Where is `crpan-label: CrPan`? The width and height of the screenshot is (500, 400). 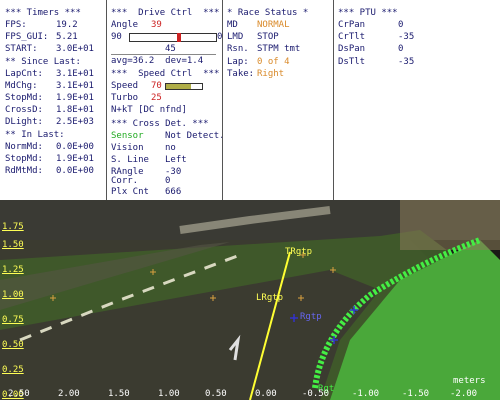
crpan-label: CrPan is located at coordinates (352, 25).